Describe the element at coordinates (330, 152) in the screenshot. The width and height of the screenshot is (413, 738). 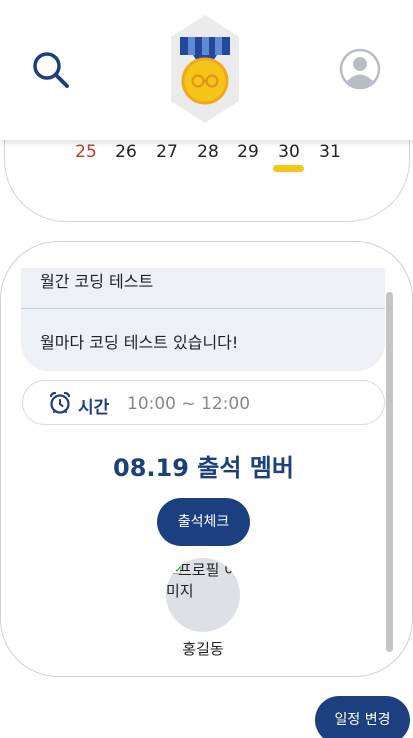
I see `calendar-day: 31` at that location.